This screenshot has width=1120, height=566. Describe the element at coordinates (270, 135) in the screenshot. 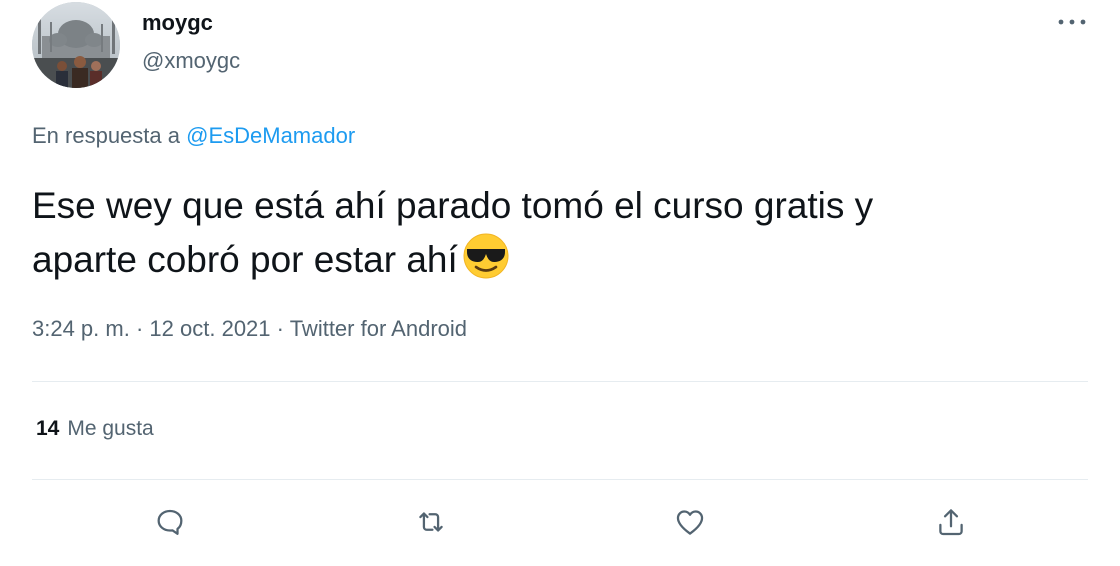

I see `reply-mention-link: @EsDeMamador` at that location.